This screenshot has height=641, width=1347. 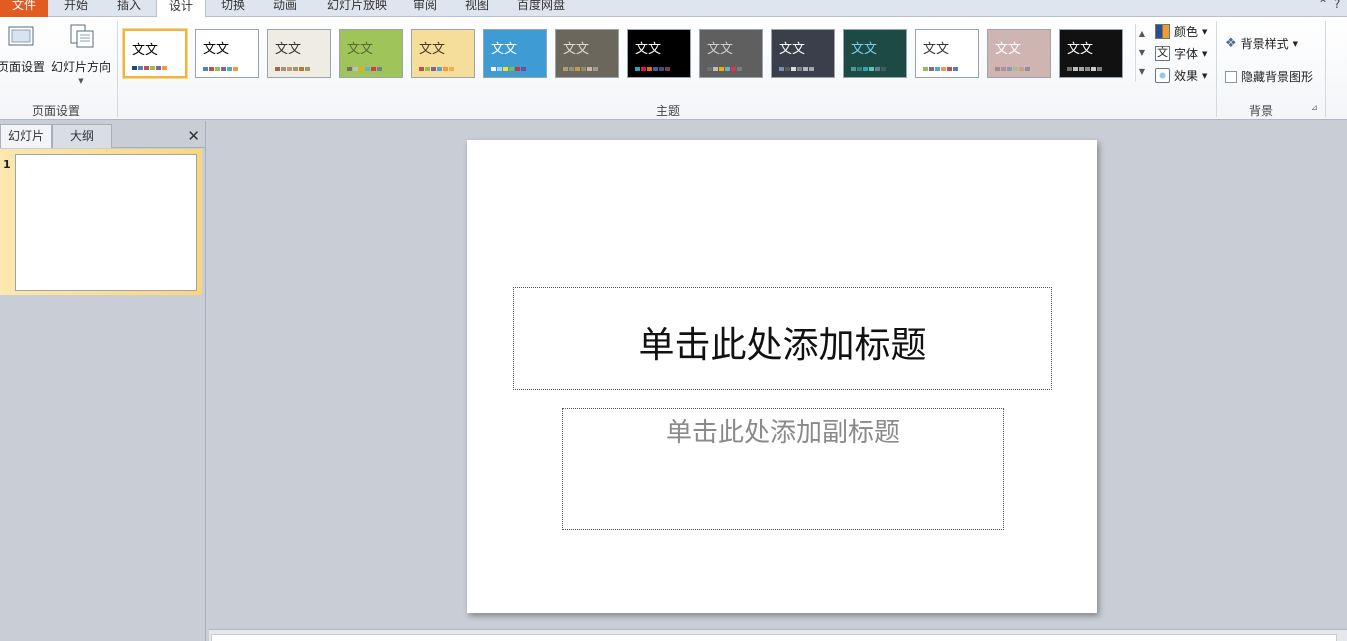 What do you see at coordinates (541, 8) in the screenshot?
I see `tab-baidu-netdisk: 百度网盘` at bounding box center [541, 8].